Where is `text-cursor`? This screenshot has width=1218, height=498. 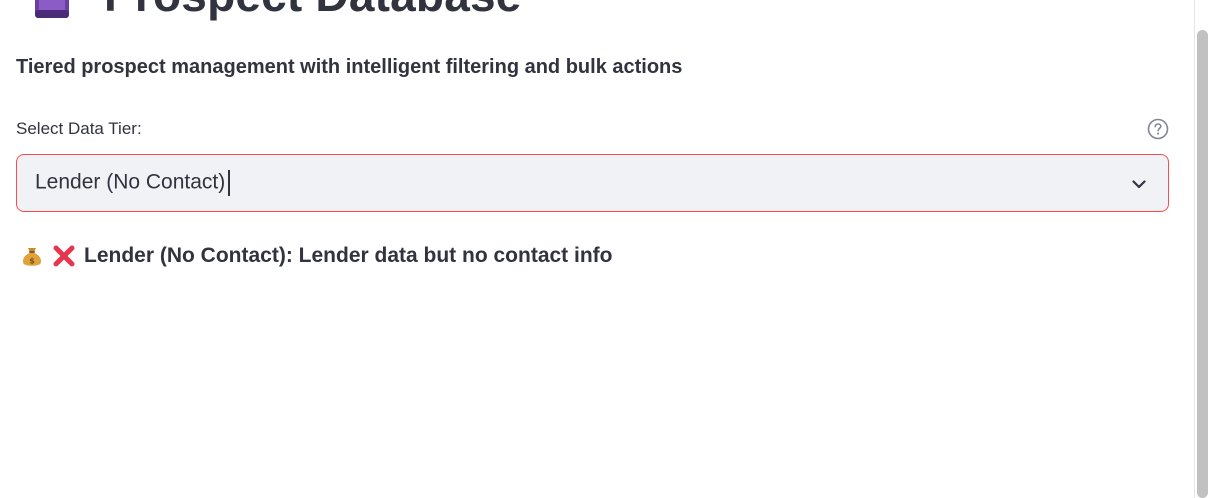 text-cursor is located at coordinates (229, 183).